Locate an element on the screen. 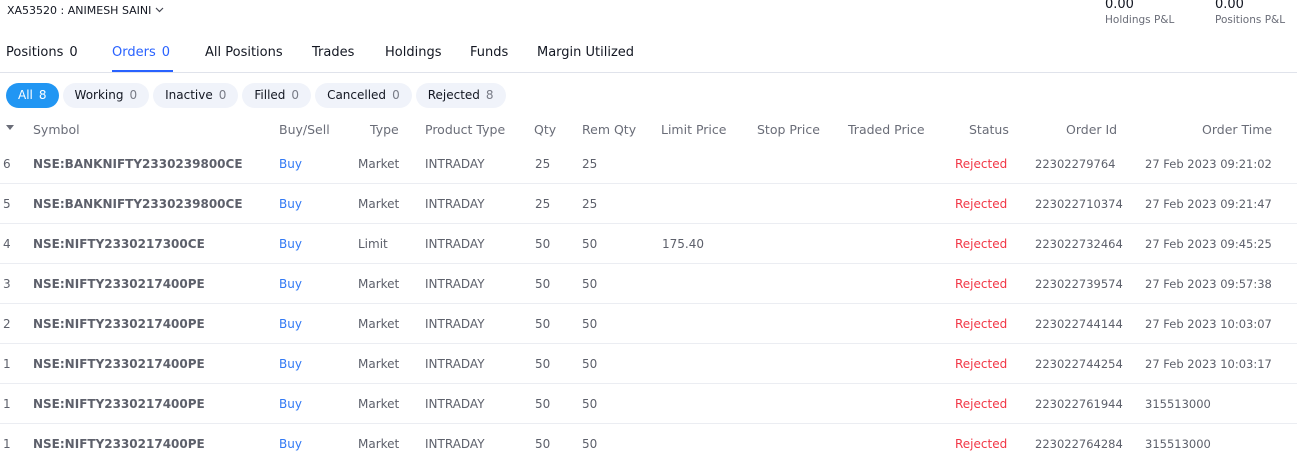 The image size is (1297, 464). col-header-status: Status is located at coordinates (989, 129).